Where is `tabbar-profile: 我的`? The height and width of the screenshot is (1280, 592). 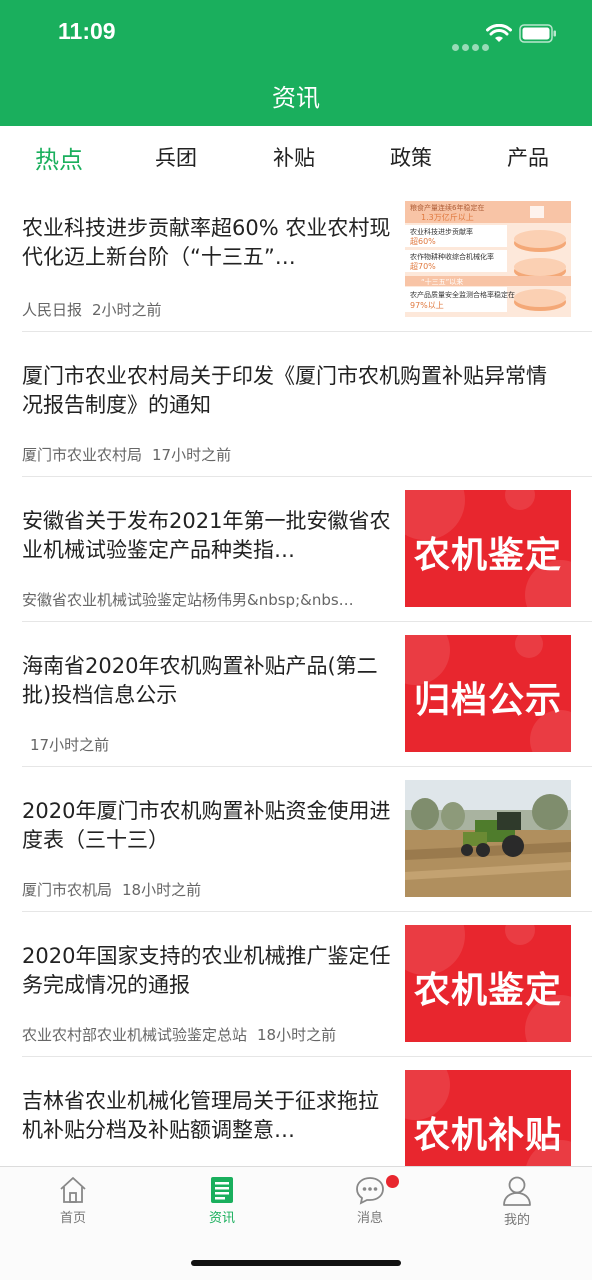
tabbar-profile: 我的 is located at coordinates (517, 1201).